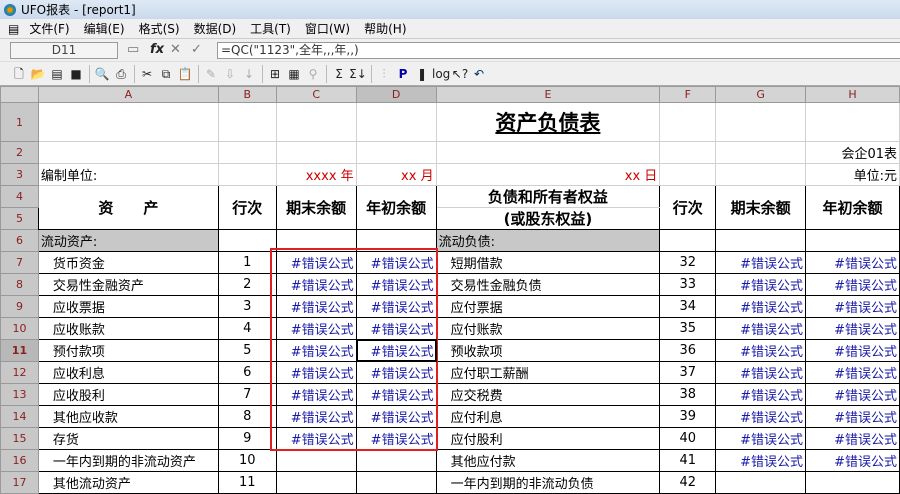 The height and width of the screenshot is (494, 900). What do you see at coordinates (19, 94) in the screenshot?
I see `corner-cell` at bounding box center [19, 94].